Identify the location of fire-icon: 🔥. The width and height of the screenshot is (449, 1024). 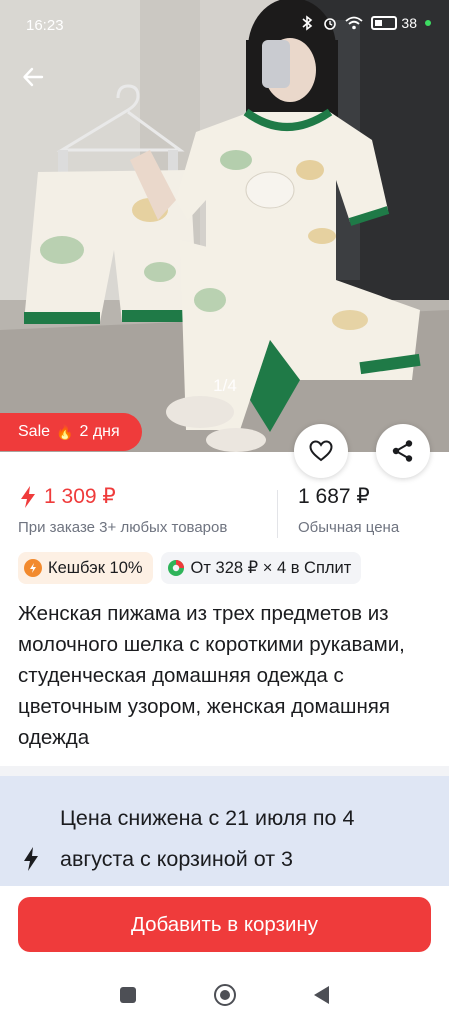
(65, 431).